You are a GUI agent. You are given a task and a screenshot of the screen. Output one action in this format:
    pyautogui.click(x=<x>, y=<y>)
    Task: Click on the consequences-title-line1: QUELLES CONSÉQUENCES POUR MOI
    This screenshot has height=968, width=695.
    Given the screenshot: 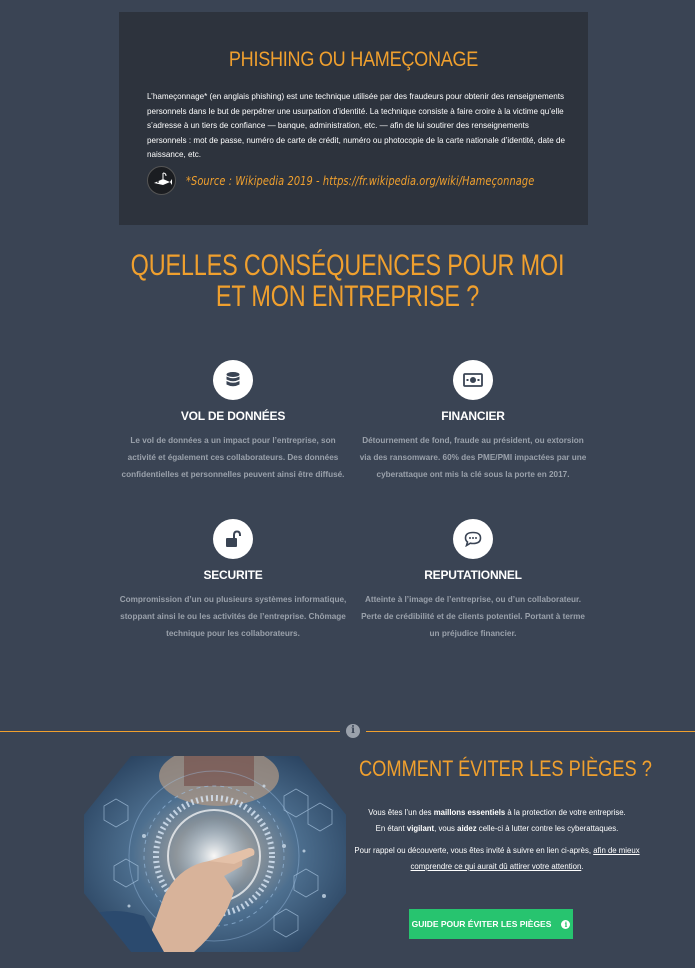 What is the action you would take?
    pyautogui.click(x=347, y=265)
    